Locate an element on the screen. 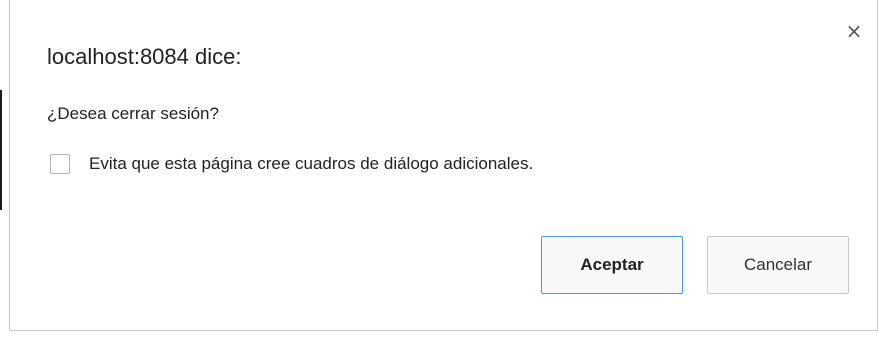 The height and width of the screenshot is (339, 878). dialog-title: localhost:8084 dice: is located at coordinates (144, 56).